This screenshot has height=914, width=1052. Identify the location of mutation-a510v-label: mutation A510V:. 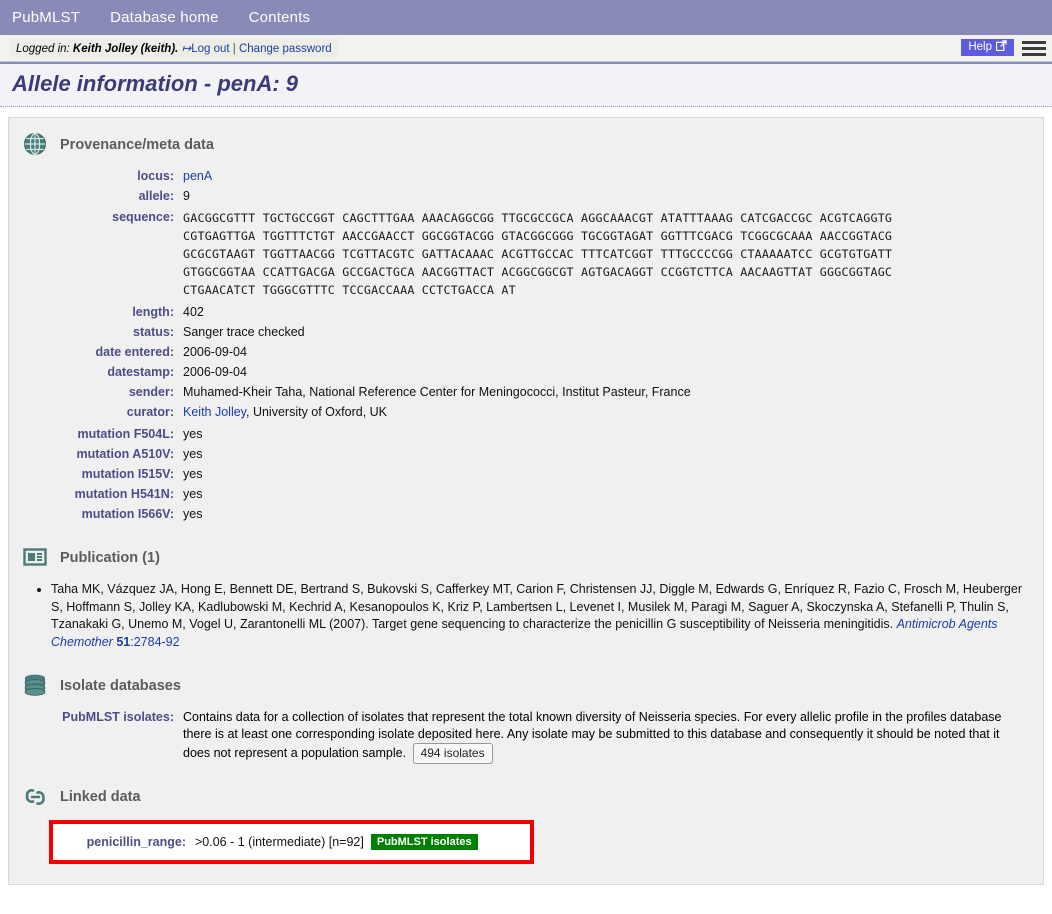
(125, 454).